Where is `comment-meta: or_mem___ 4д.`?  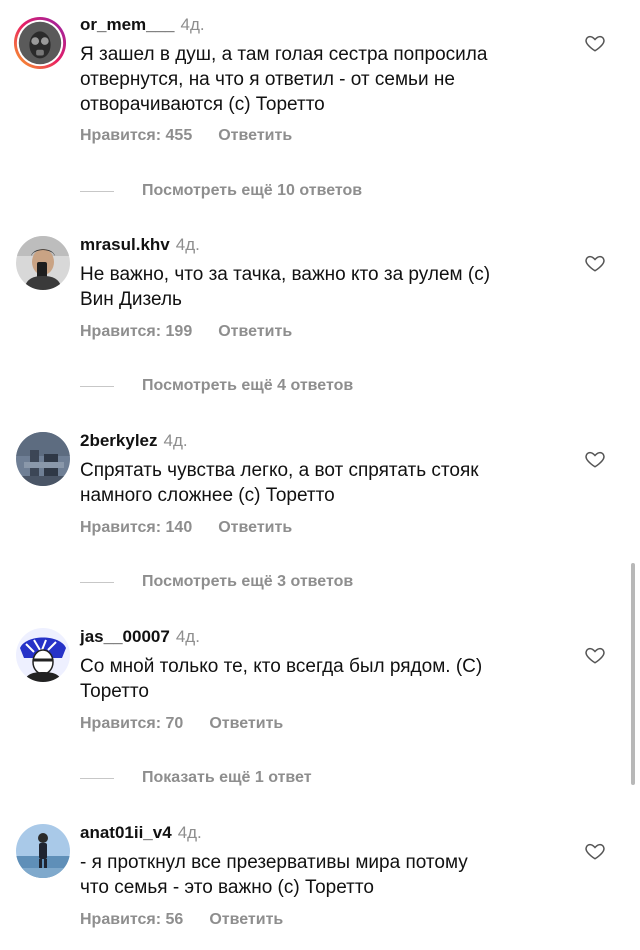 comment-meta: or_mem___ 4д. is located at coordinates (142, 25).